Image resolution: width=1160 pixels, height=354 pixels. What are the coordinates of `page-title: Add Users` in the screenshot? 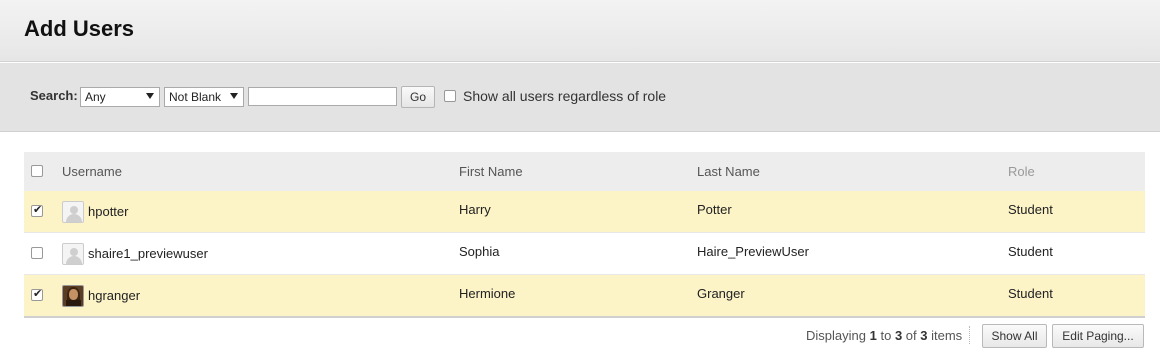 It's located at (79, 28).